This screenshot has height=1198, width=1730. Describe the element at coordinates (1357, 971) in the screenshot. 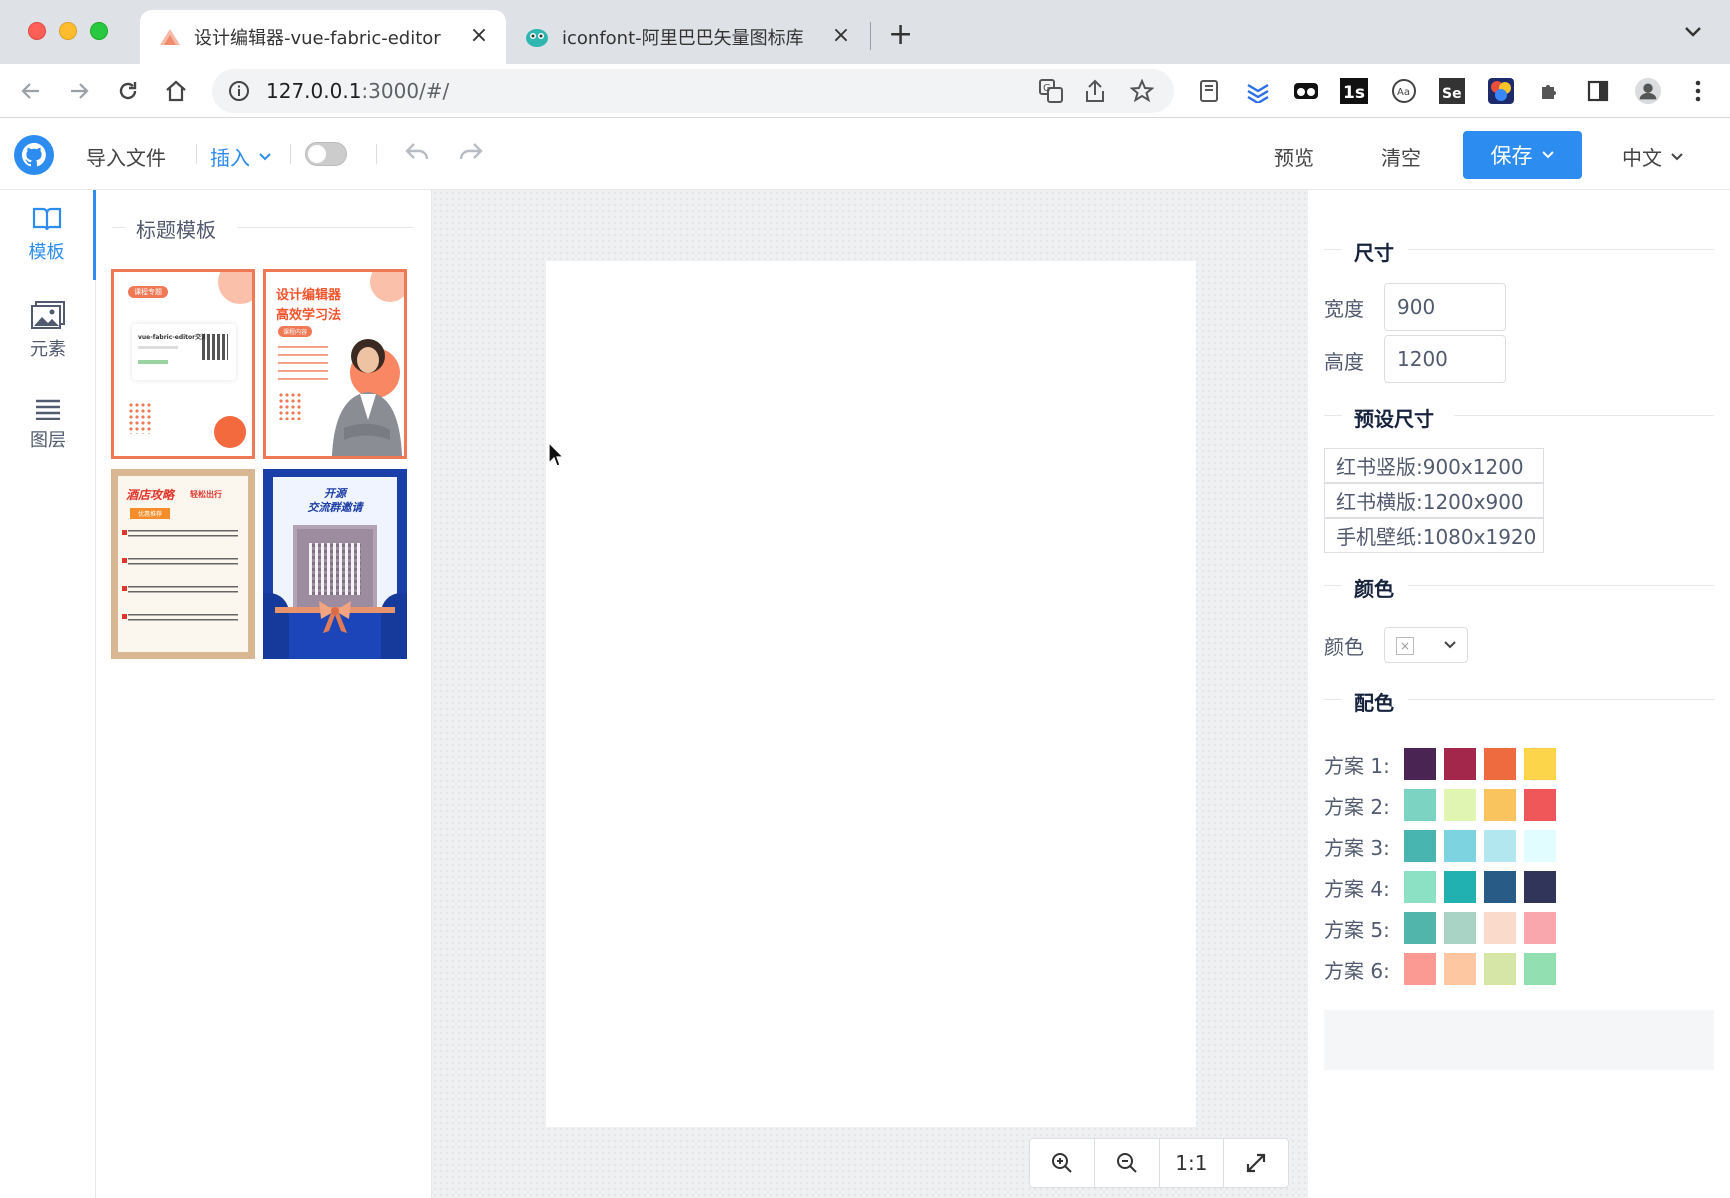

I see `scheme-label: 方案 6:` at that location.